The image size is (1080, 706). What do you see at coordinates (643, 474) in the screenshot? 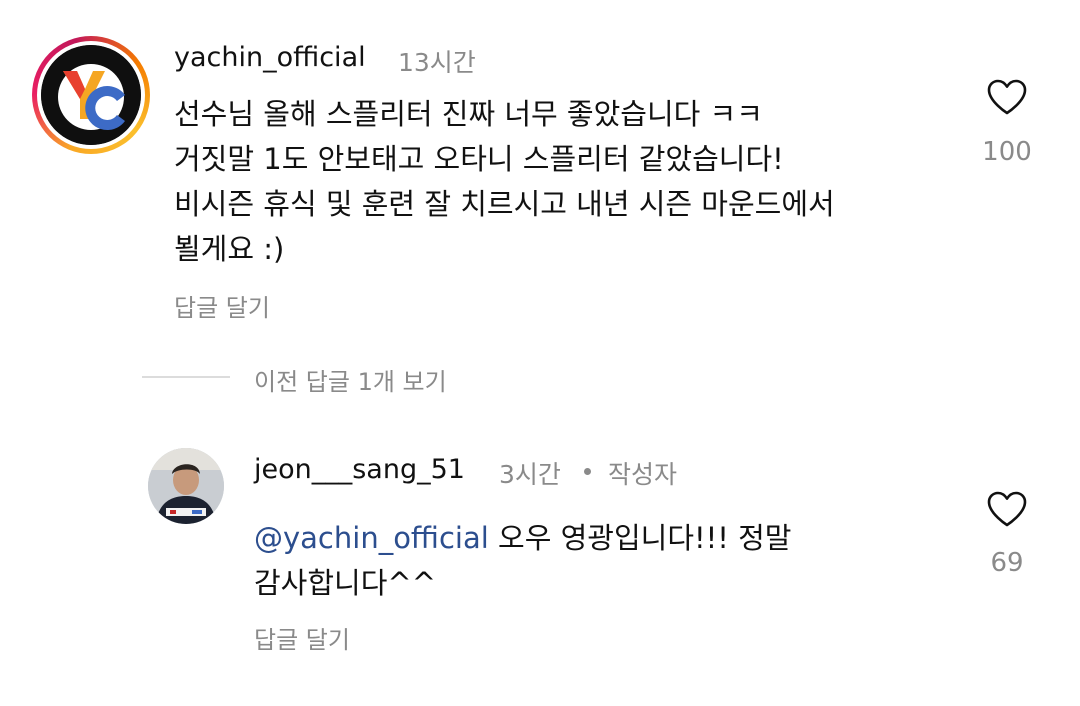
I see `author-badge: 작성자` at bounding box center [643, 474].